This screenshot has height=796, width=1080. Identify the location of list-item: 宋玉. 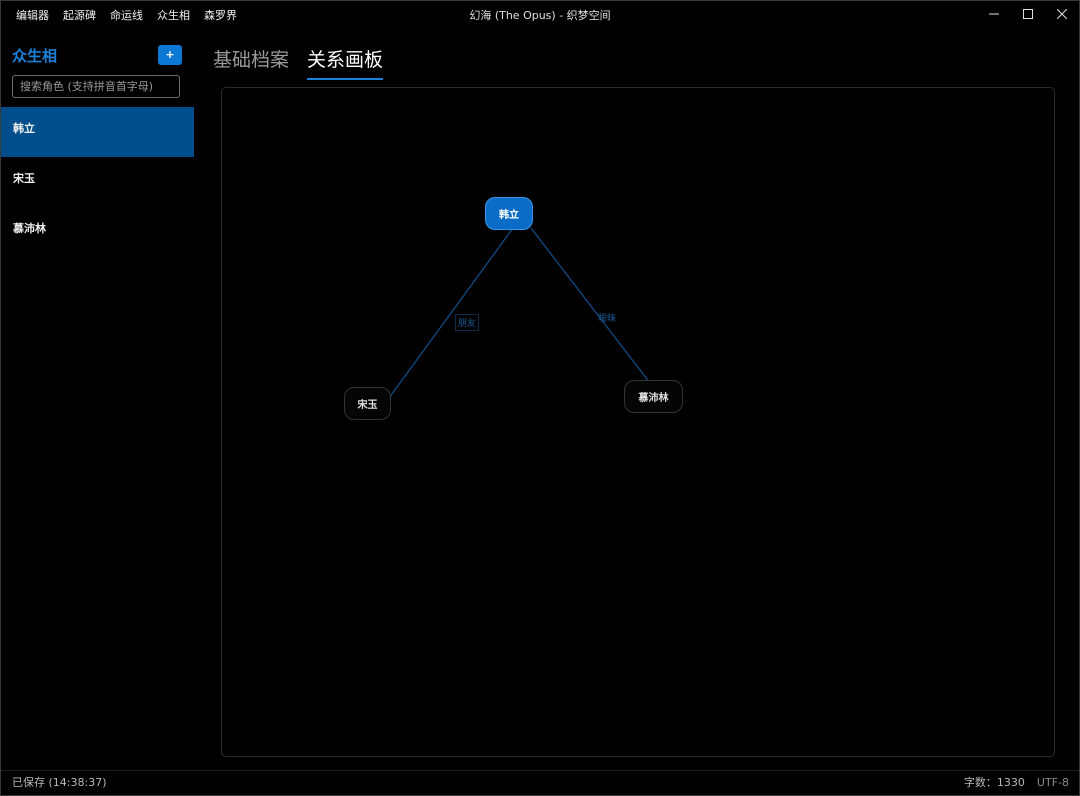
(97, 182).